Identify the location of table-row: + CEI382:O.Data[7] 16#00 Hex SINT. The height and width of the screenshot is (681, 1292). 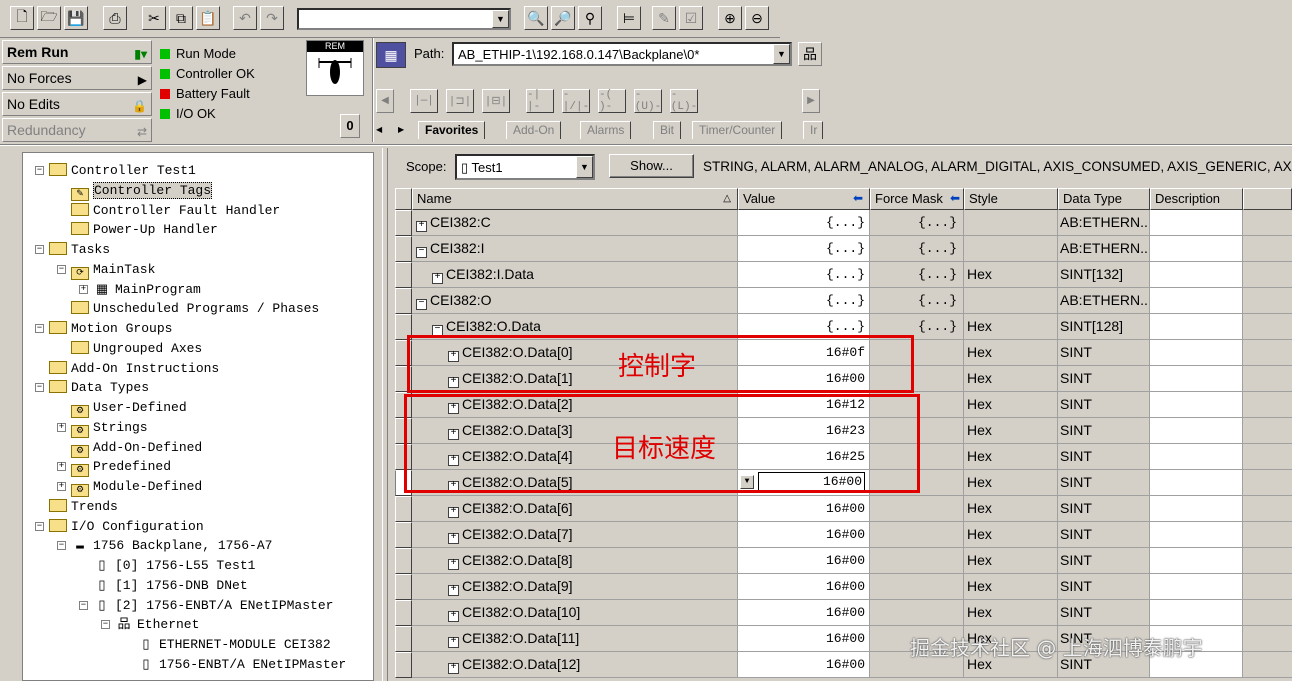
(843, 535).